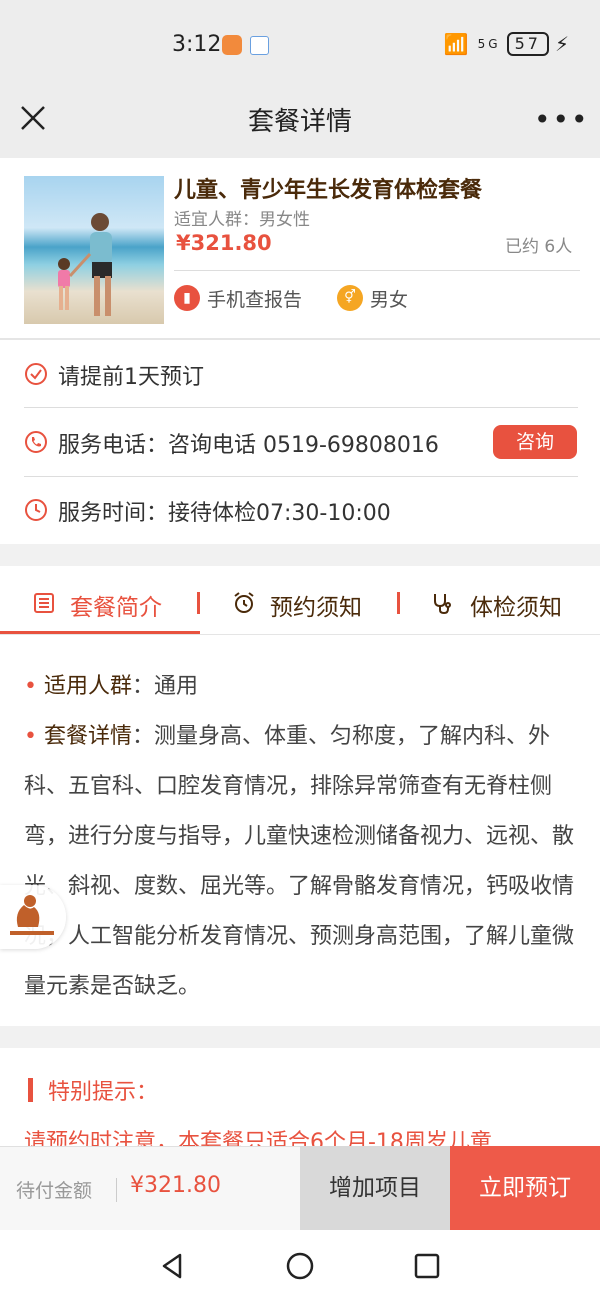 This screenshot has height=1300, width=600. I want to click on alarm-clock-icon, so click(244, 602).